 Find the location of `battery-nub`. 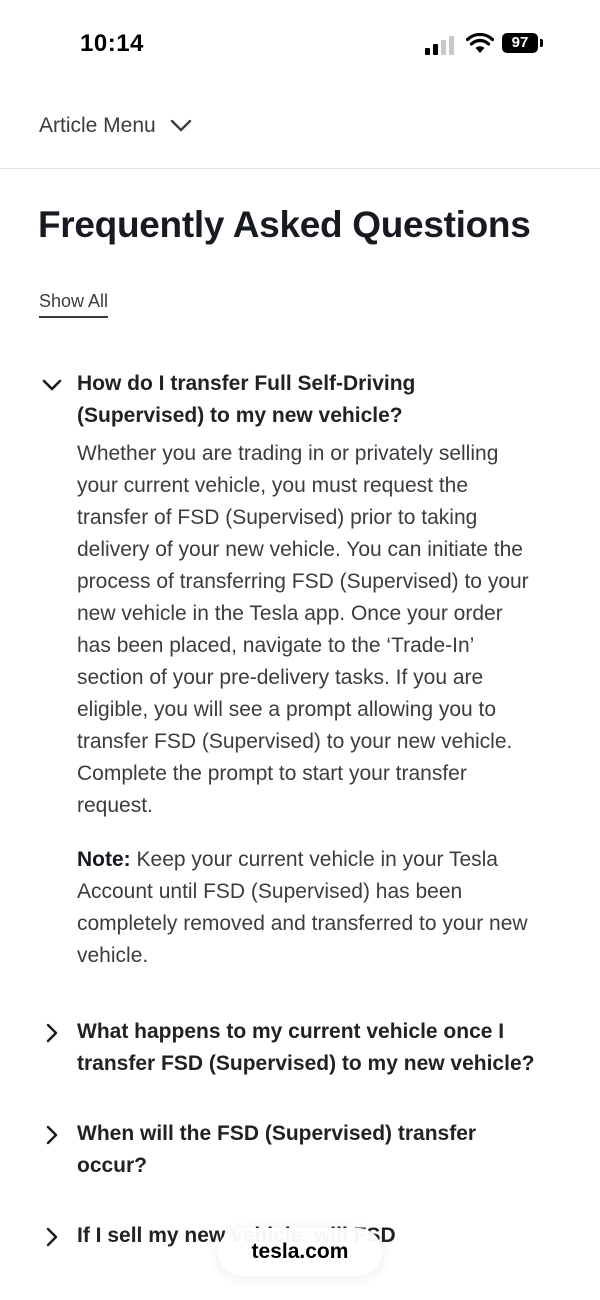

battery-nub is located at coordinates (541, 43).